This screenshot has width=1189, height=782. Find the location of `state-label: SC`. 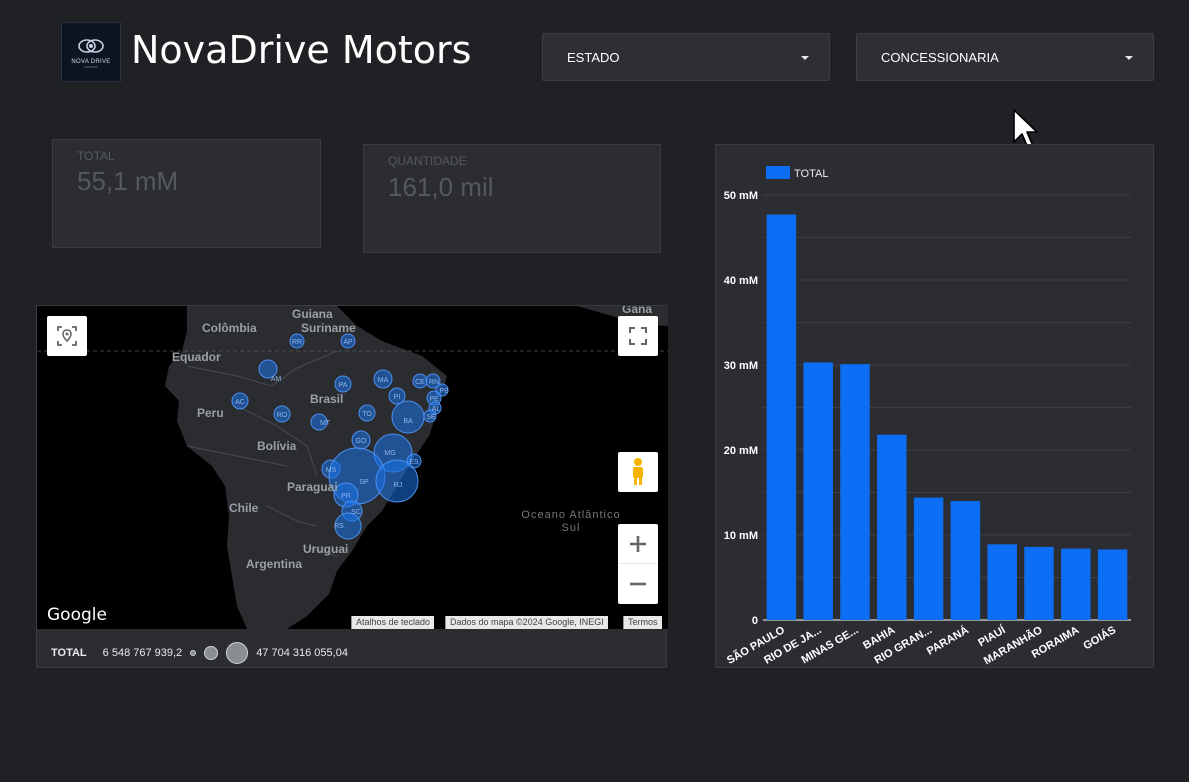

state-label: SC is located at coordinates (356, 512).